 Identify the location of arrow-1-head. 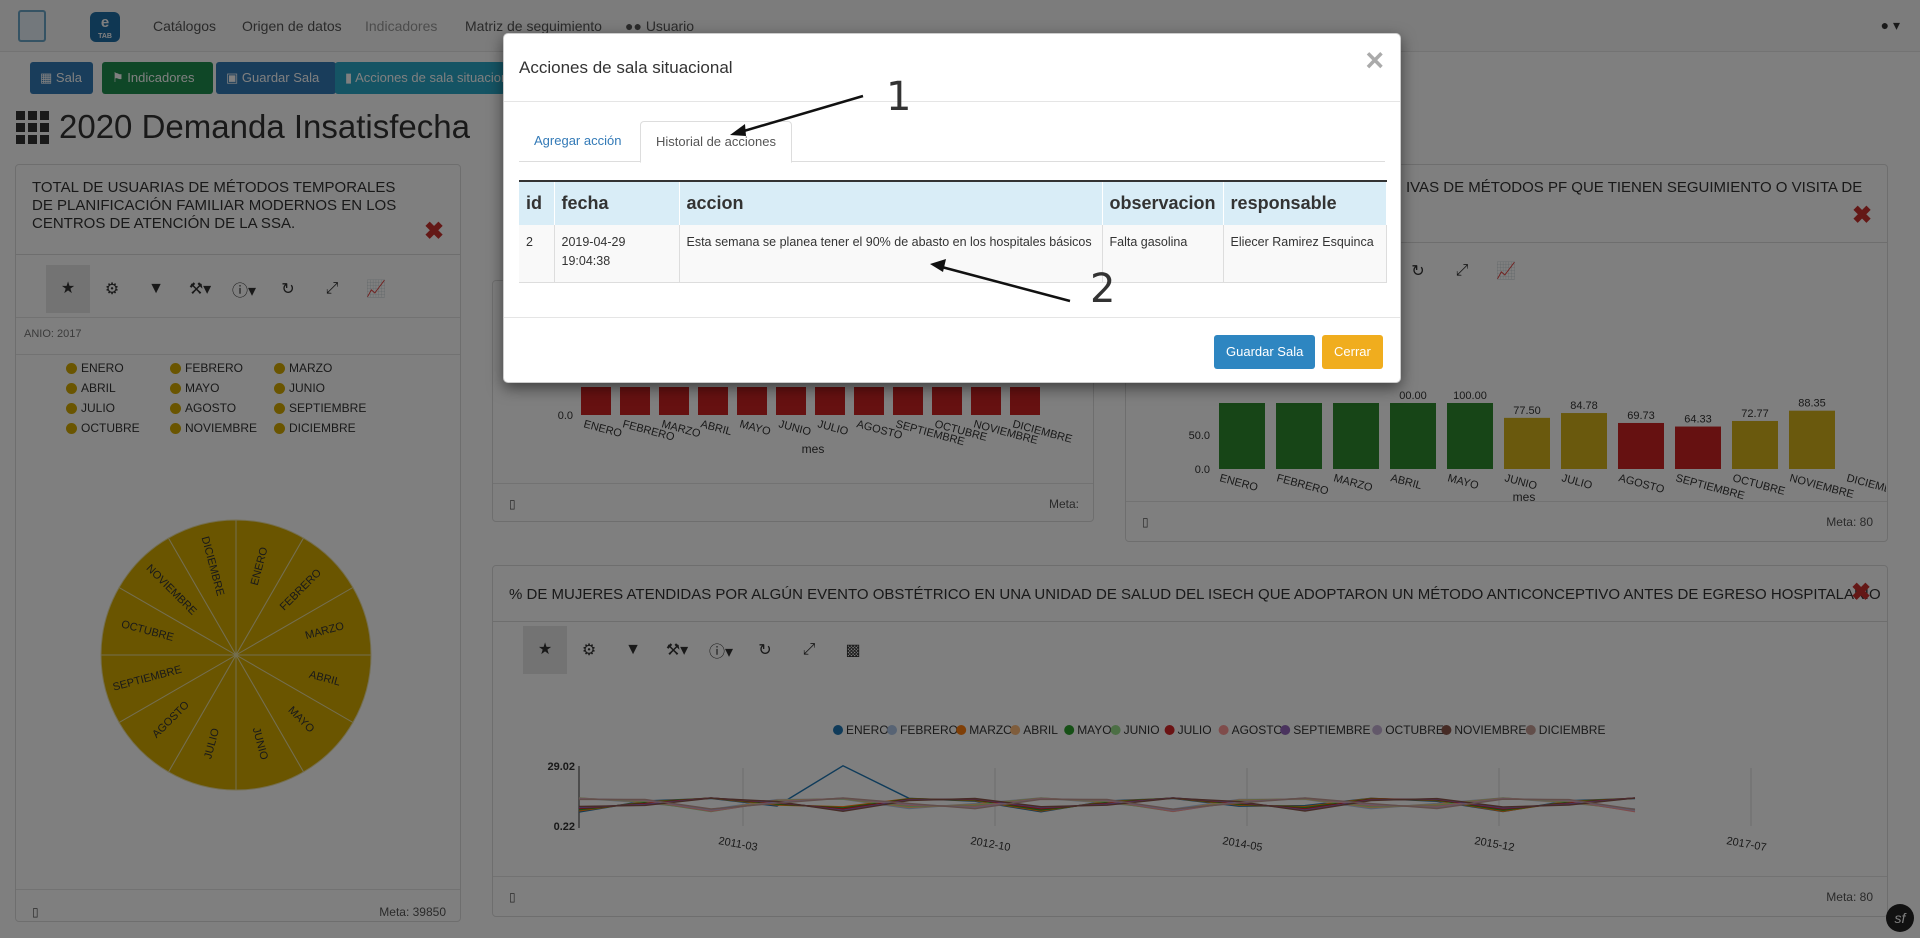
(738, 130).